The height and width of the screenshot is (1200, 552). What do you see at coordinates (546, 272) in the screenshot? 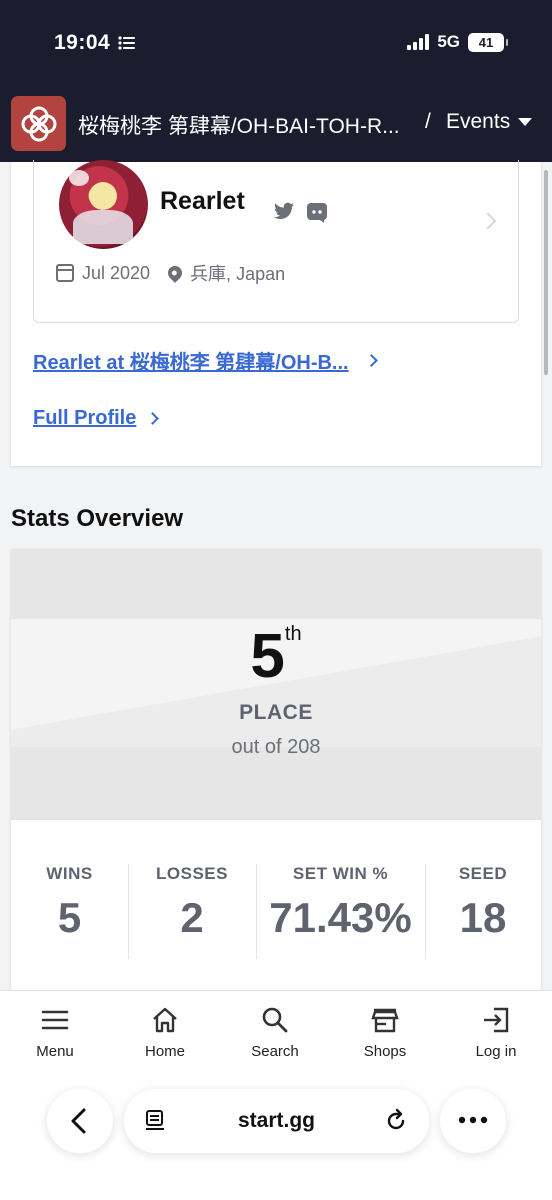
I see `scrollbar` at bounding box center [546, 272].